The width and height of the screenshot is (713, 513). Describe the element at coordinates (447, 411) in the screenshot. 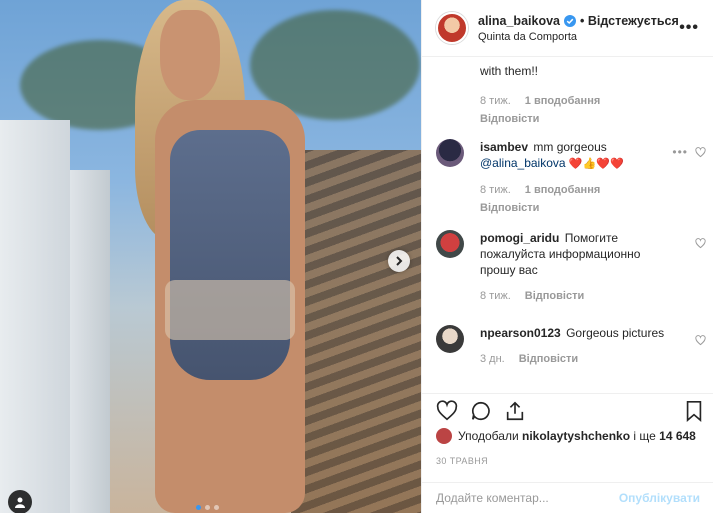

I see `like-heart-icon` at that location.